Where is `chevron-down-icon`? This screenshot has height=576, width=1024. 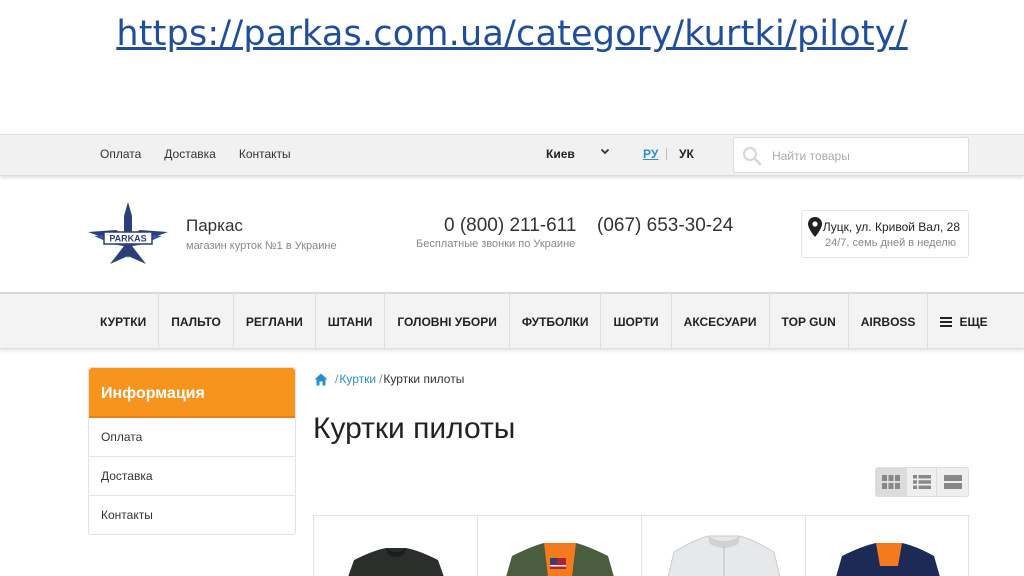
chevron-down-icon is located at coordinates (605, 152).